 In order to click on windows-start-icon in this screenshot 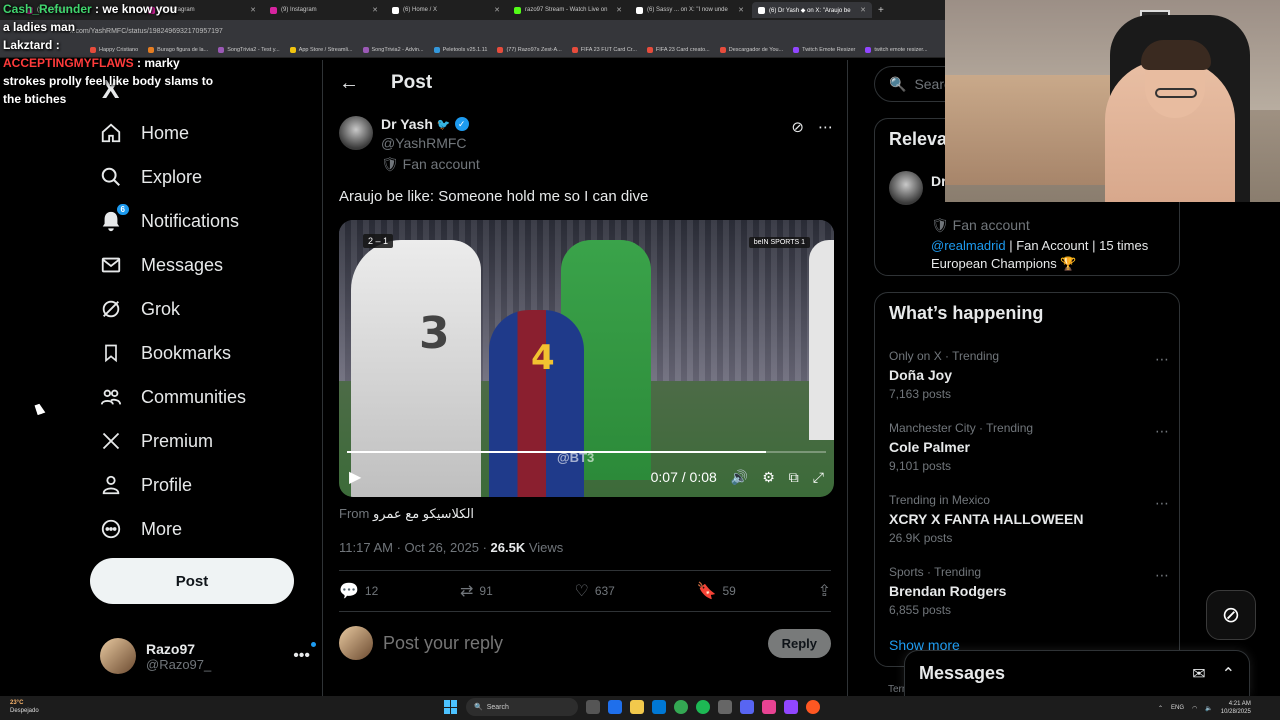, I will do `click(451, 707)`.